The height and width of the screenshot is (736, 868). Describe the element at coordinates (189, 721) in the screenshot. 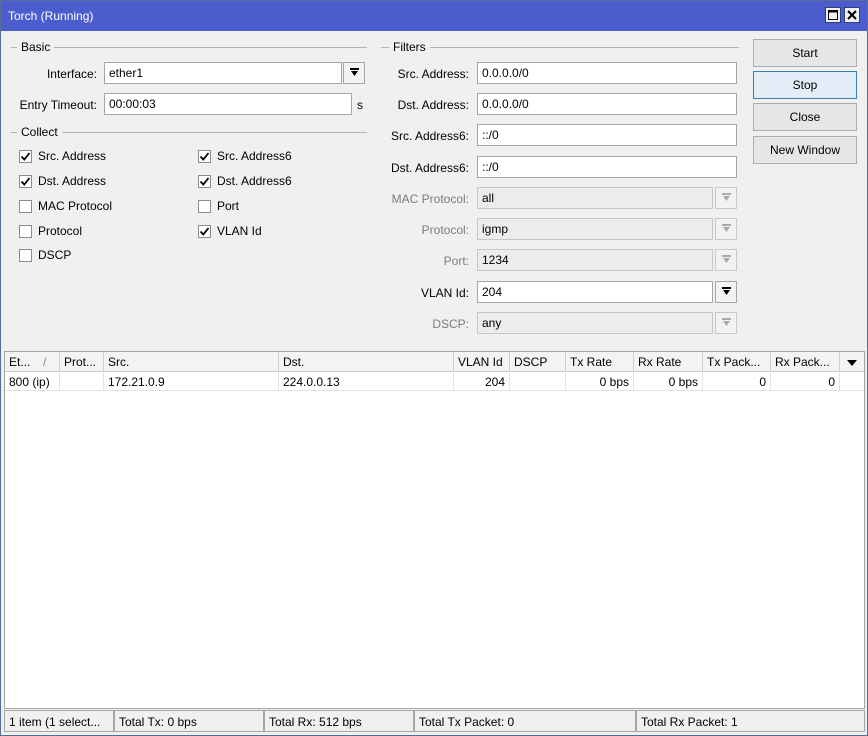

I see `status-total-tx: Total Tx: 0 bps` at that location.